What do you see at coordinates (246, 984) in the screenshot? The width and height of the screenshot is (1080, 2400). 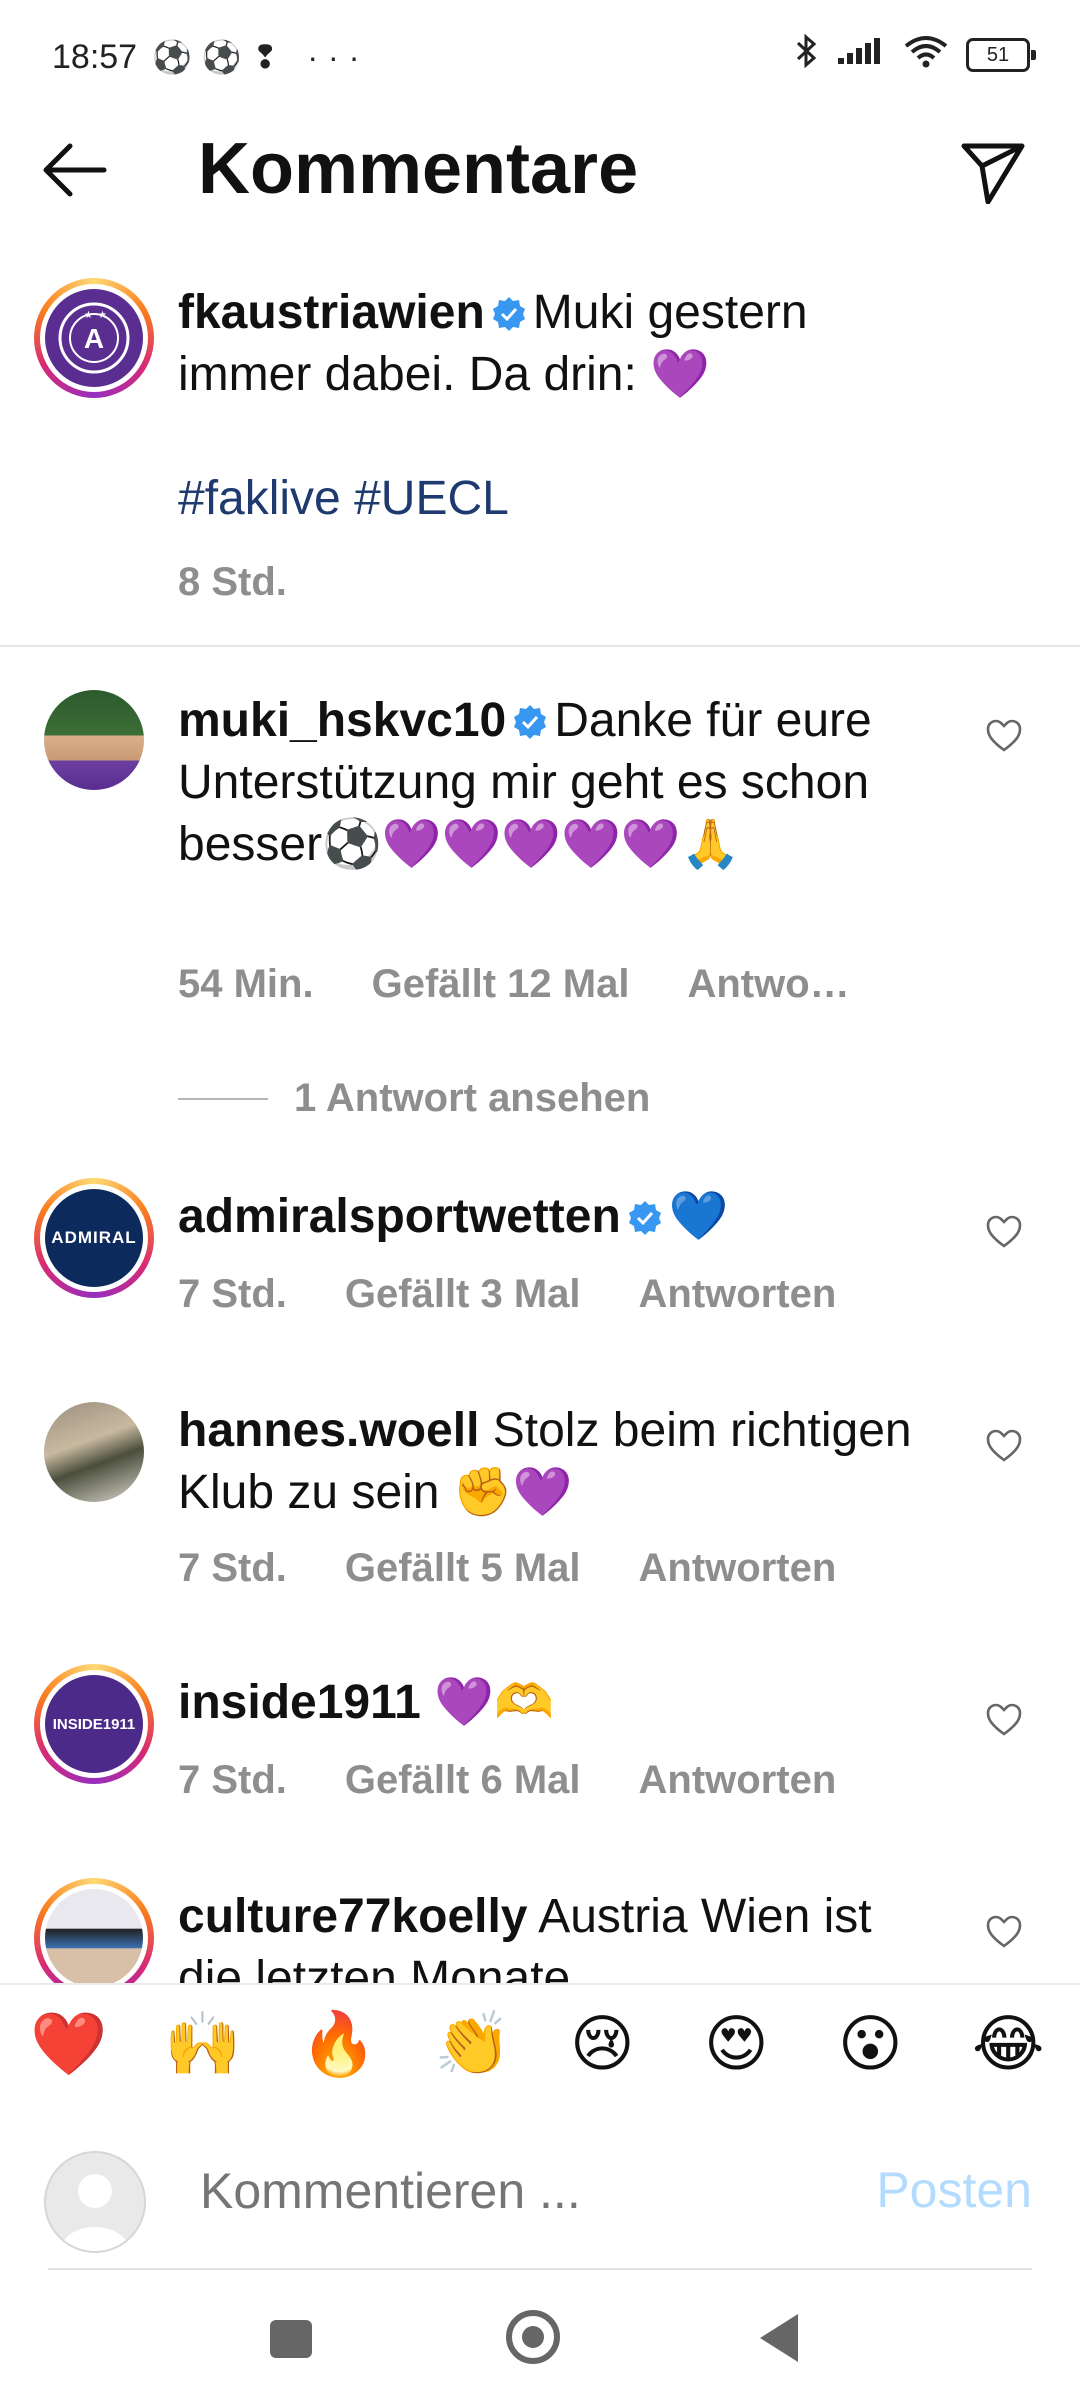 I see `comment-time: 54 Min.` at bounding box center [246, 984].